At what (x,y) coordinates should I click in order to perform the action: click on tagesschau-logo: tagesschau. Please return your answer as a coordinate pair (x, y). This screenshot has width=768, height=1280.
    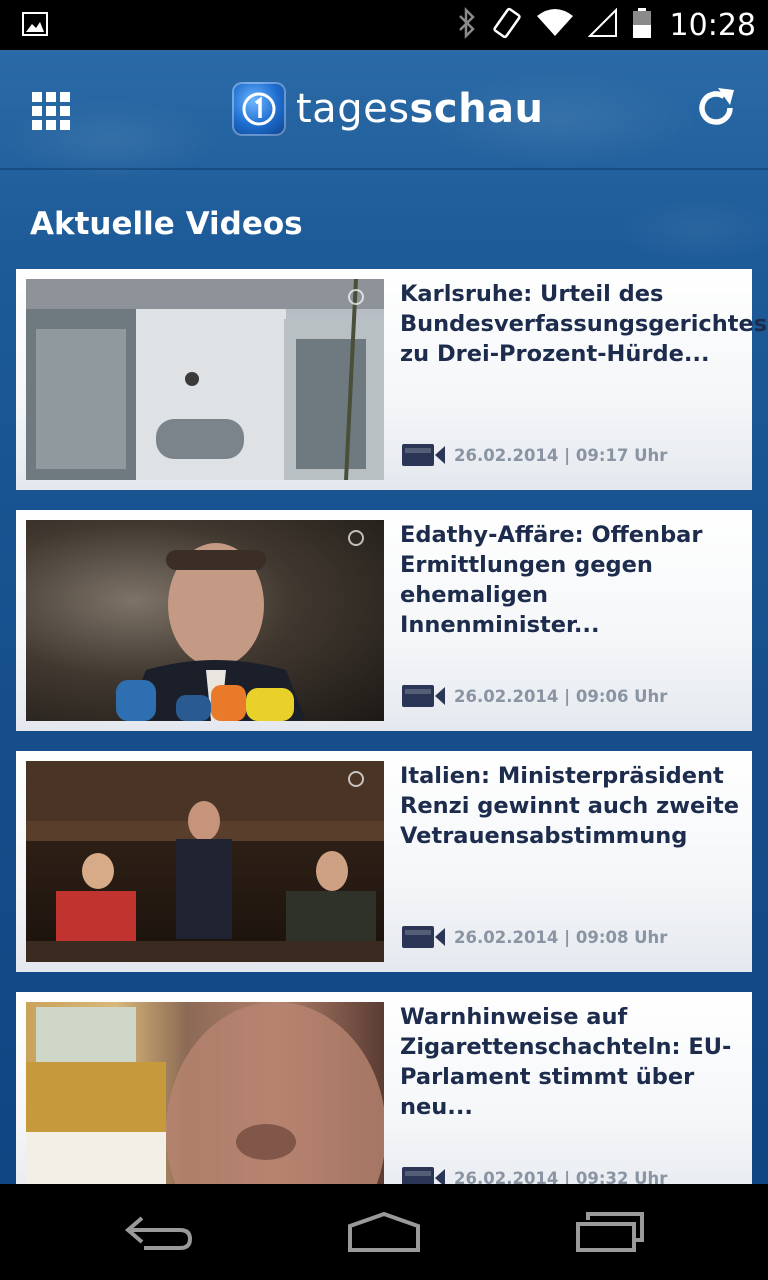
    Looking at the image, I should click on (388, 109).